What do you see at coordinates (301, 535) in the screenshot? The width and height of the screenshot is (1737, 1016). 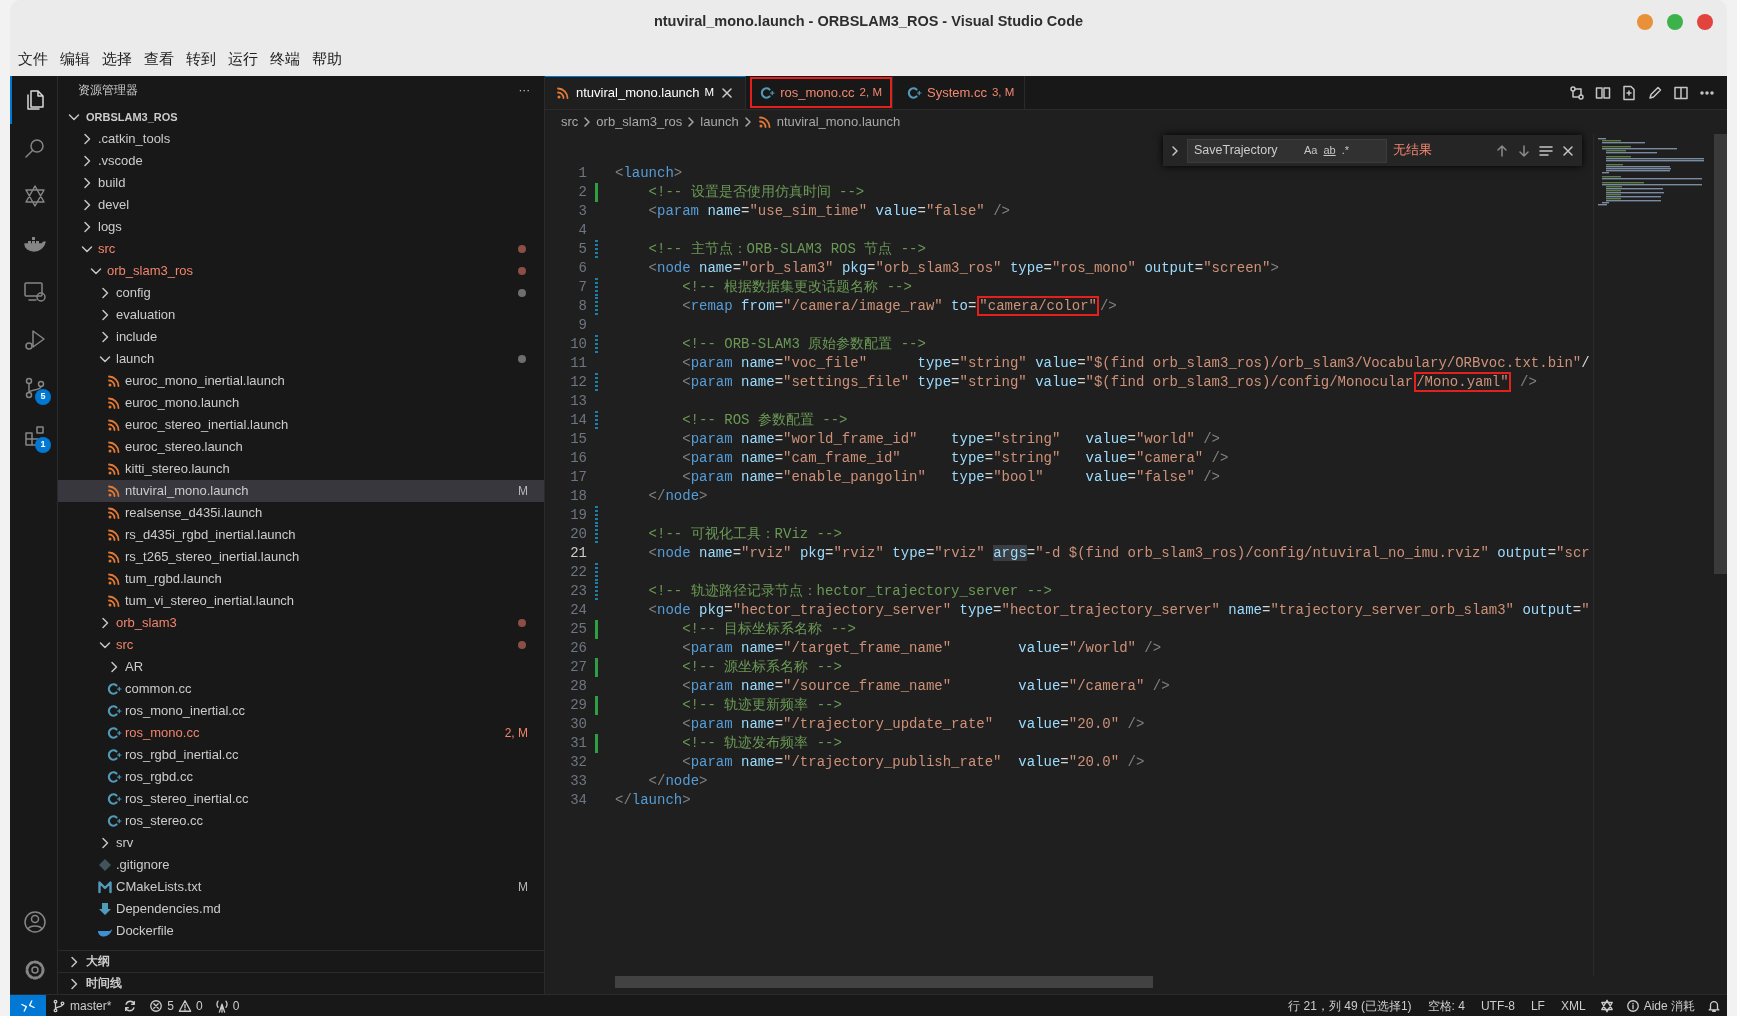 I see `tree-item: rs_d435i_rgbd_inertial.launch` at bounding box center [301, 535].